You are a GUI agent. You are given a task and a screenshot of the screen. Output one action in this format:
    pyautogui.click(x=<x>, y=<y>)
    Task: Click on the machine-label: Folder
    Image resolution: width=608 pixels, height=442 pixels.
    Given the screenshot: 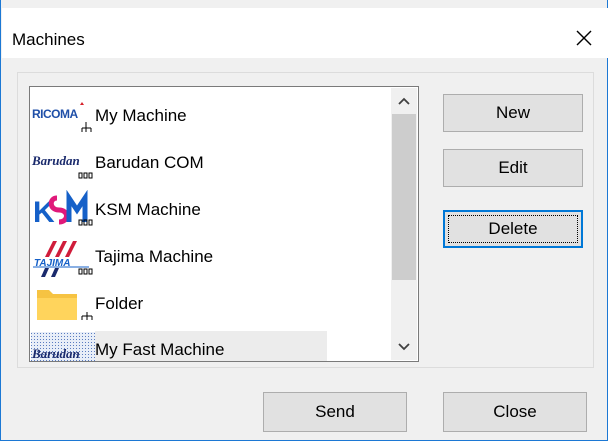 What is the action you would take?
    pyautogui.click(x=119, y=303)
    